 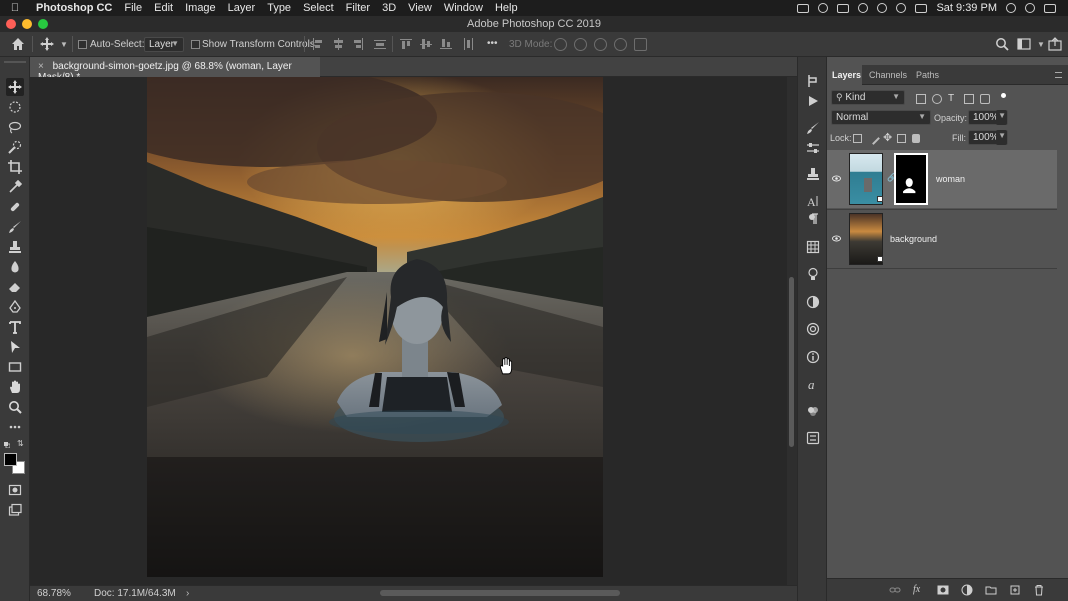 I want to click on default-colors-icon, so click(x=7, y=444).